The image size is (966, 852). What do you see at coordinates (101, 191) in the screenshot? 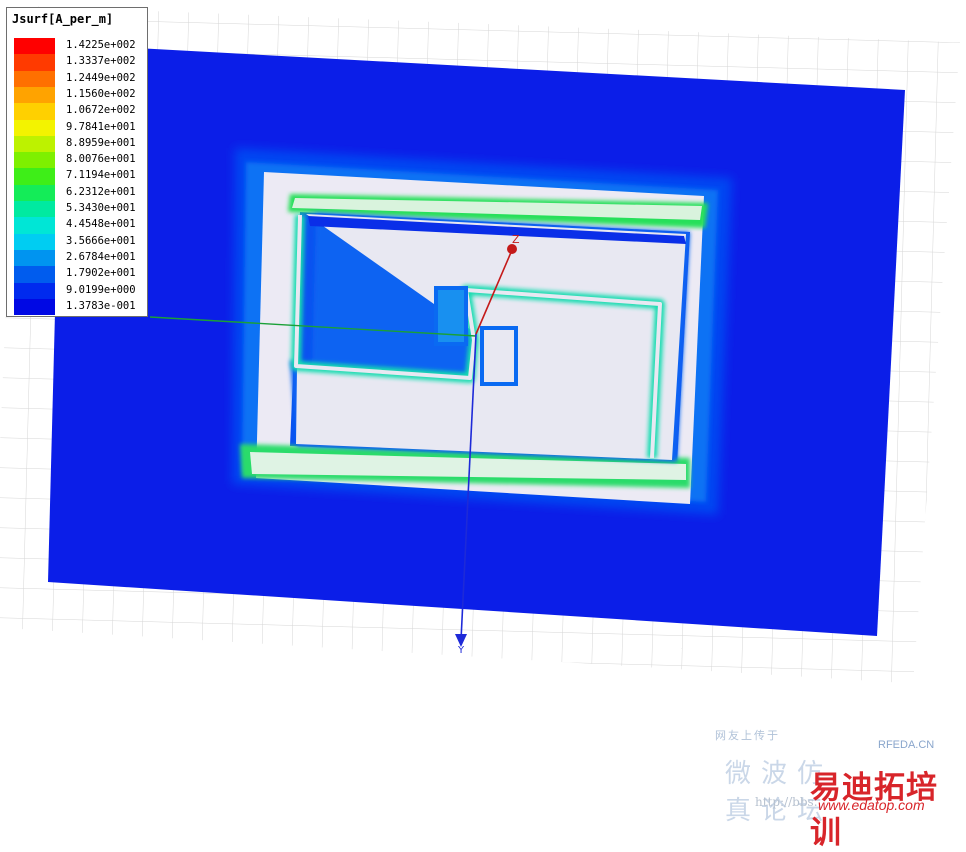
I see `legend-label: 6.2312e+001` at bounding box center [101, 191].